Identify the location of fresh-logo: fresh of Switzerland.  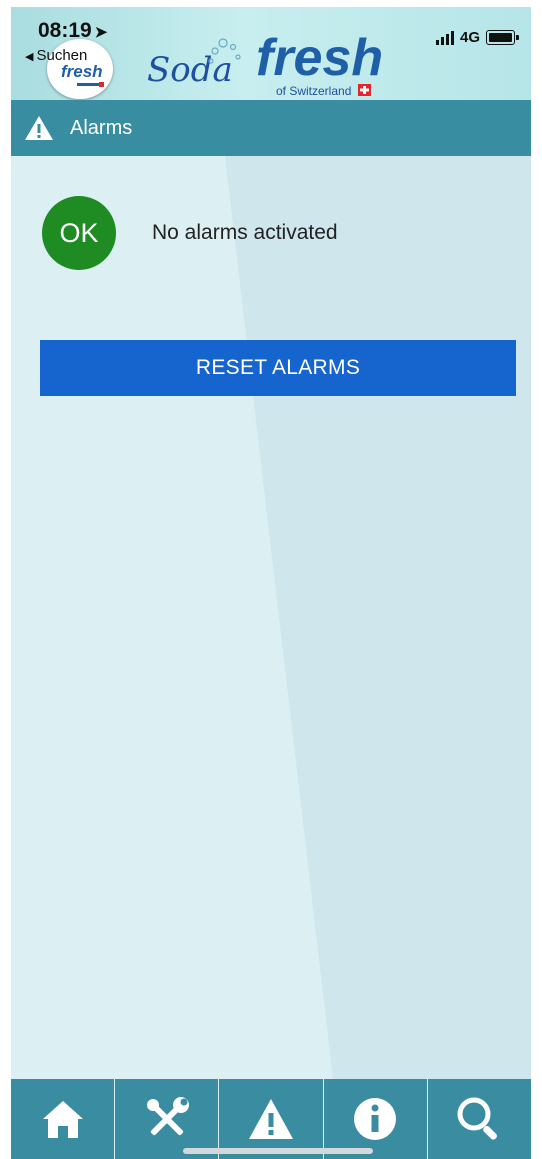
(321, 65).